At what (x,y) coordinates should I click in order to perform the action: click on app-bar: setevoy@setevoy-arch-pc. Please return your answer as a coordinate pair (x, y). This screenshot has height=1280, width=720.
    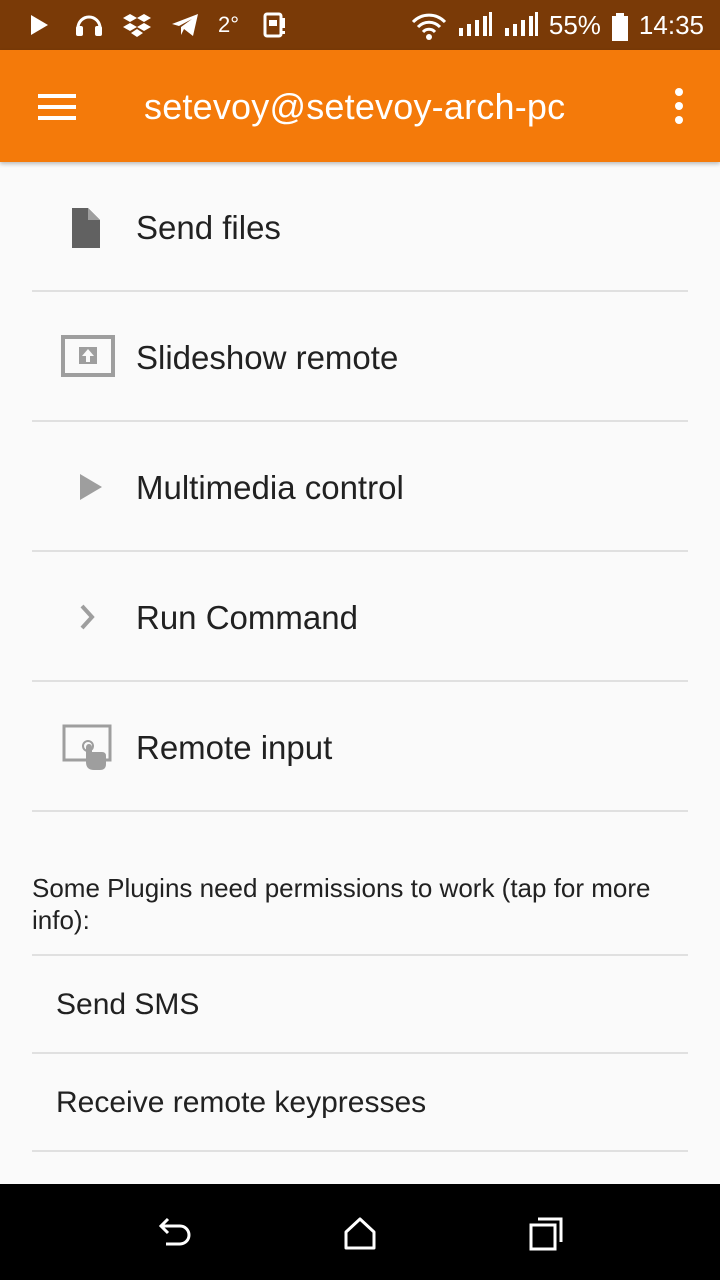
    Looking at the image, I should click on (360, 106).